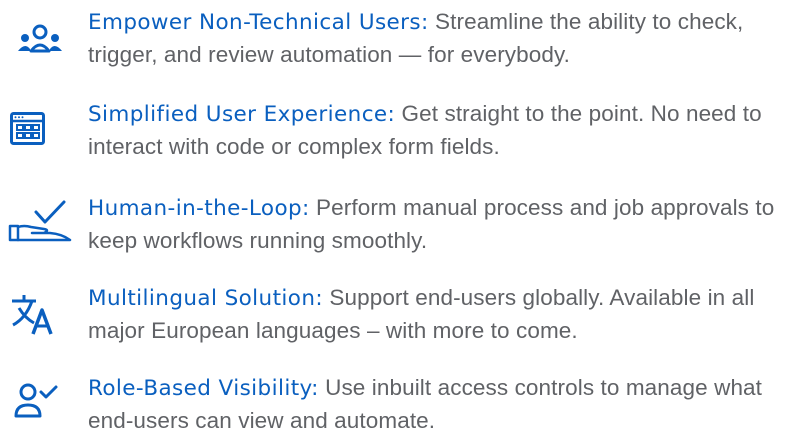  What do you see at coordinates (39, 227) in the screenshot?
I see `hand-checkmark-icon` at bounding box center [39, 227].